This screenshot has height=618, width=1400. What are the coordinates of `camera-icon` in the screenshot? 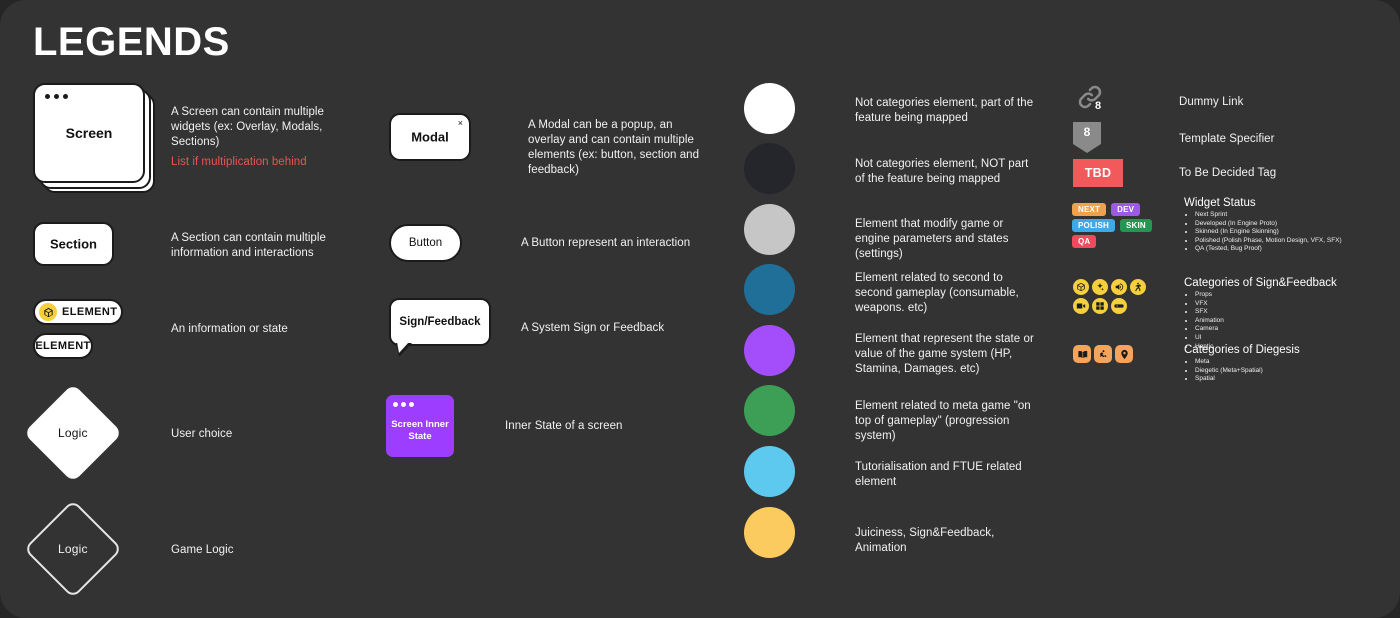 It's located at (1081, 306).